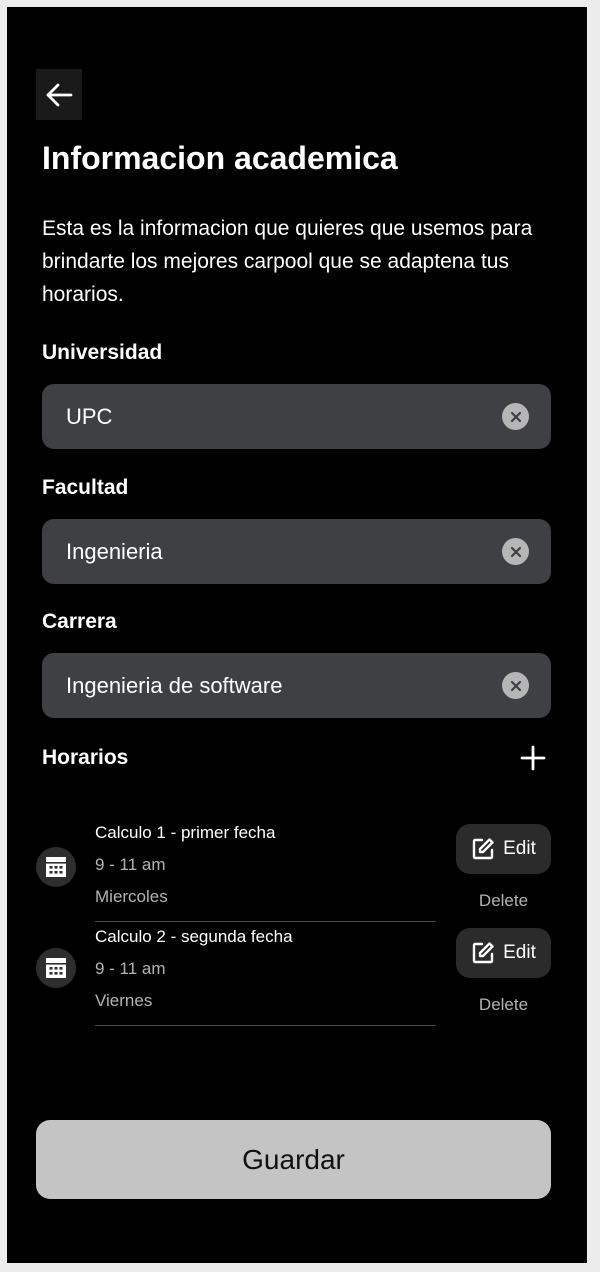 The width and height of the screenshot is (600, 1272). I want to click on back-button, so click(59, 94).